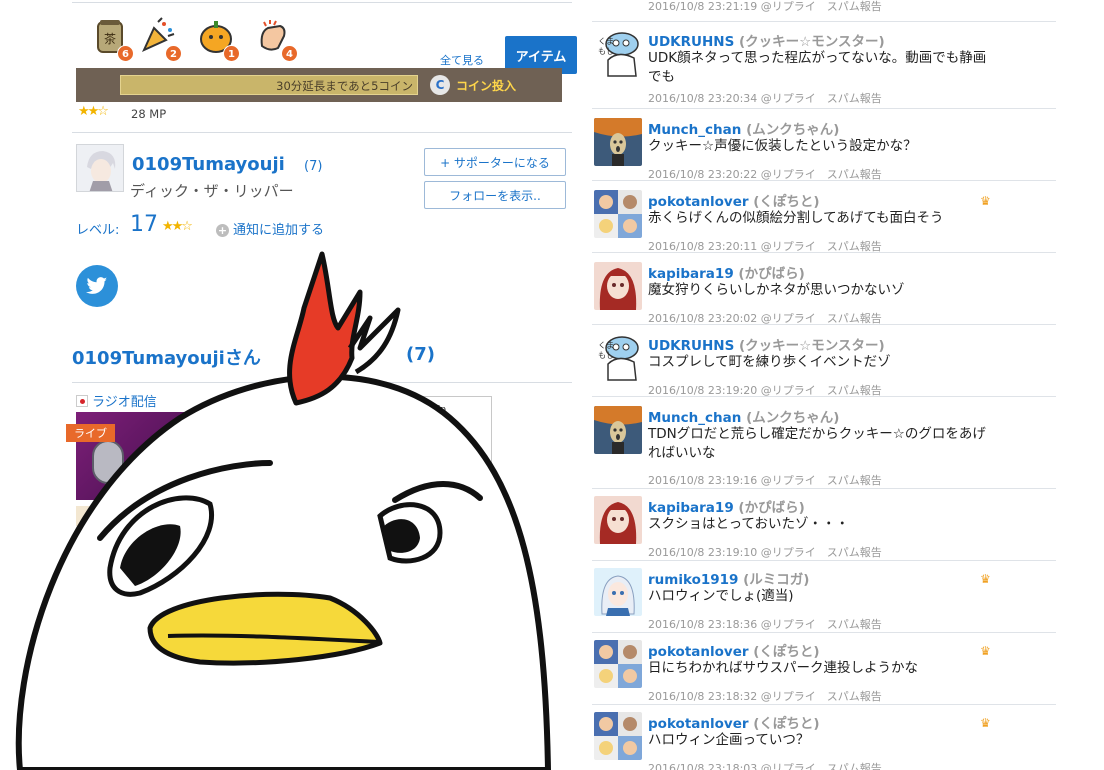 Image resolution: width=1104 pixels, height=770 pixels. Describe the element at coordinates (749, 524) in the screenshot. I see `comment-text: スクショはとっておいたゾ・・・` at that location.